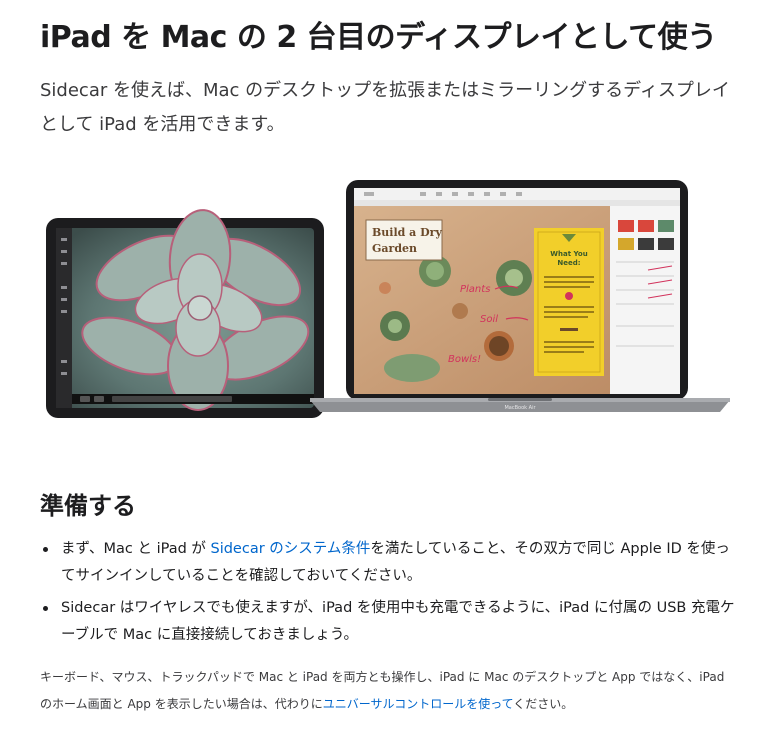  I want to click on poster-heading: What You, so click(568, 254).